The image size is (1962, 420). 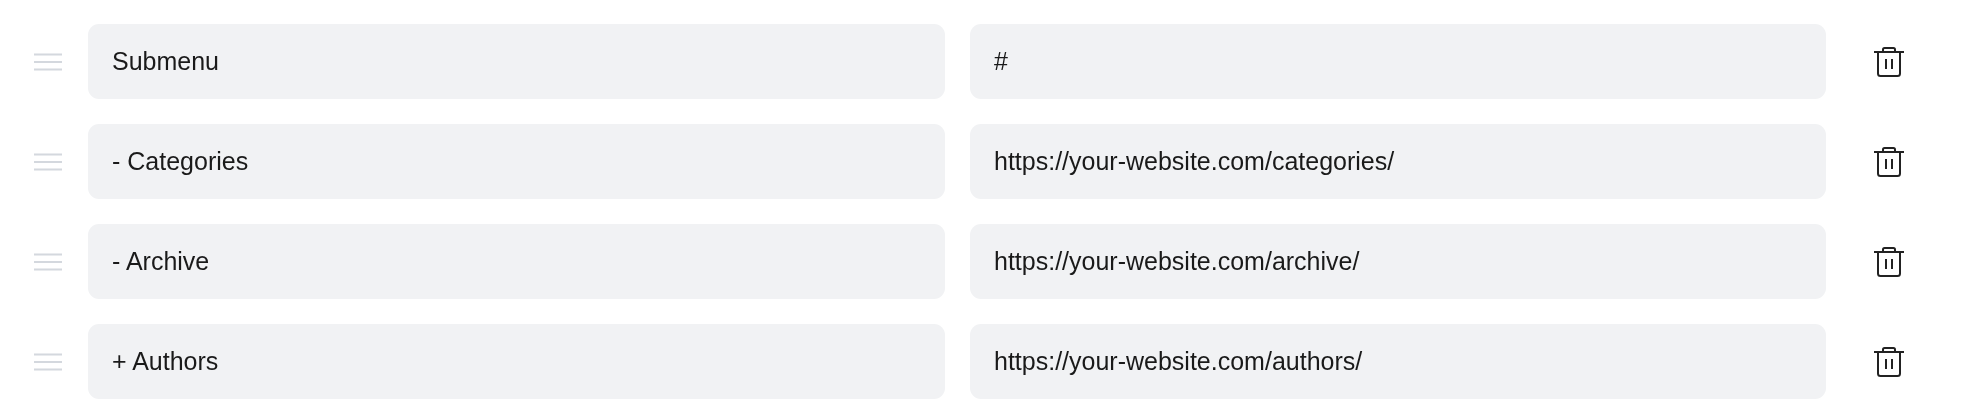 What do you see at coordinates (516, 361) in the screenshot?
I see `input-field: + Authors` at bounding box center [516, 361].